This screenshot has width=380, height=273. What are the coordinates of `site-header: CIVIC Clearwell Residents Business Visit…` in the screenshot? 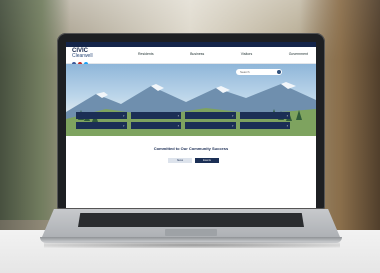 It's located at (191, 55).